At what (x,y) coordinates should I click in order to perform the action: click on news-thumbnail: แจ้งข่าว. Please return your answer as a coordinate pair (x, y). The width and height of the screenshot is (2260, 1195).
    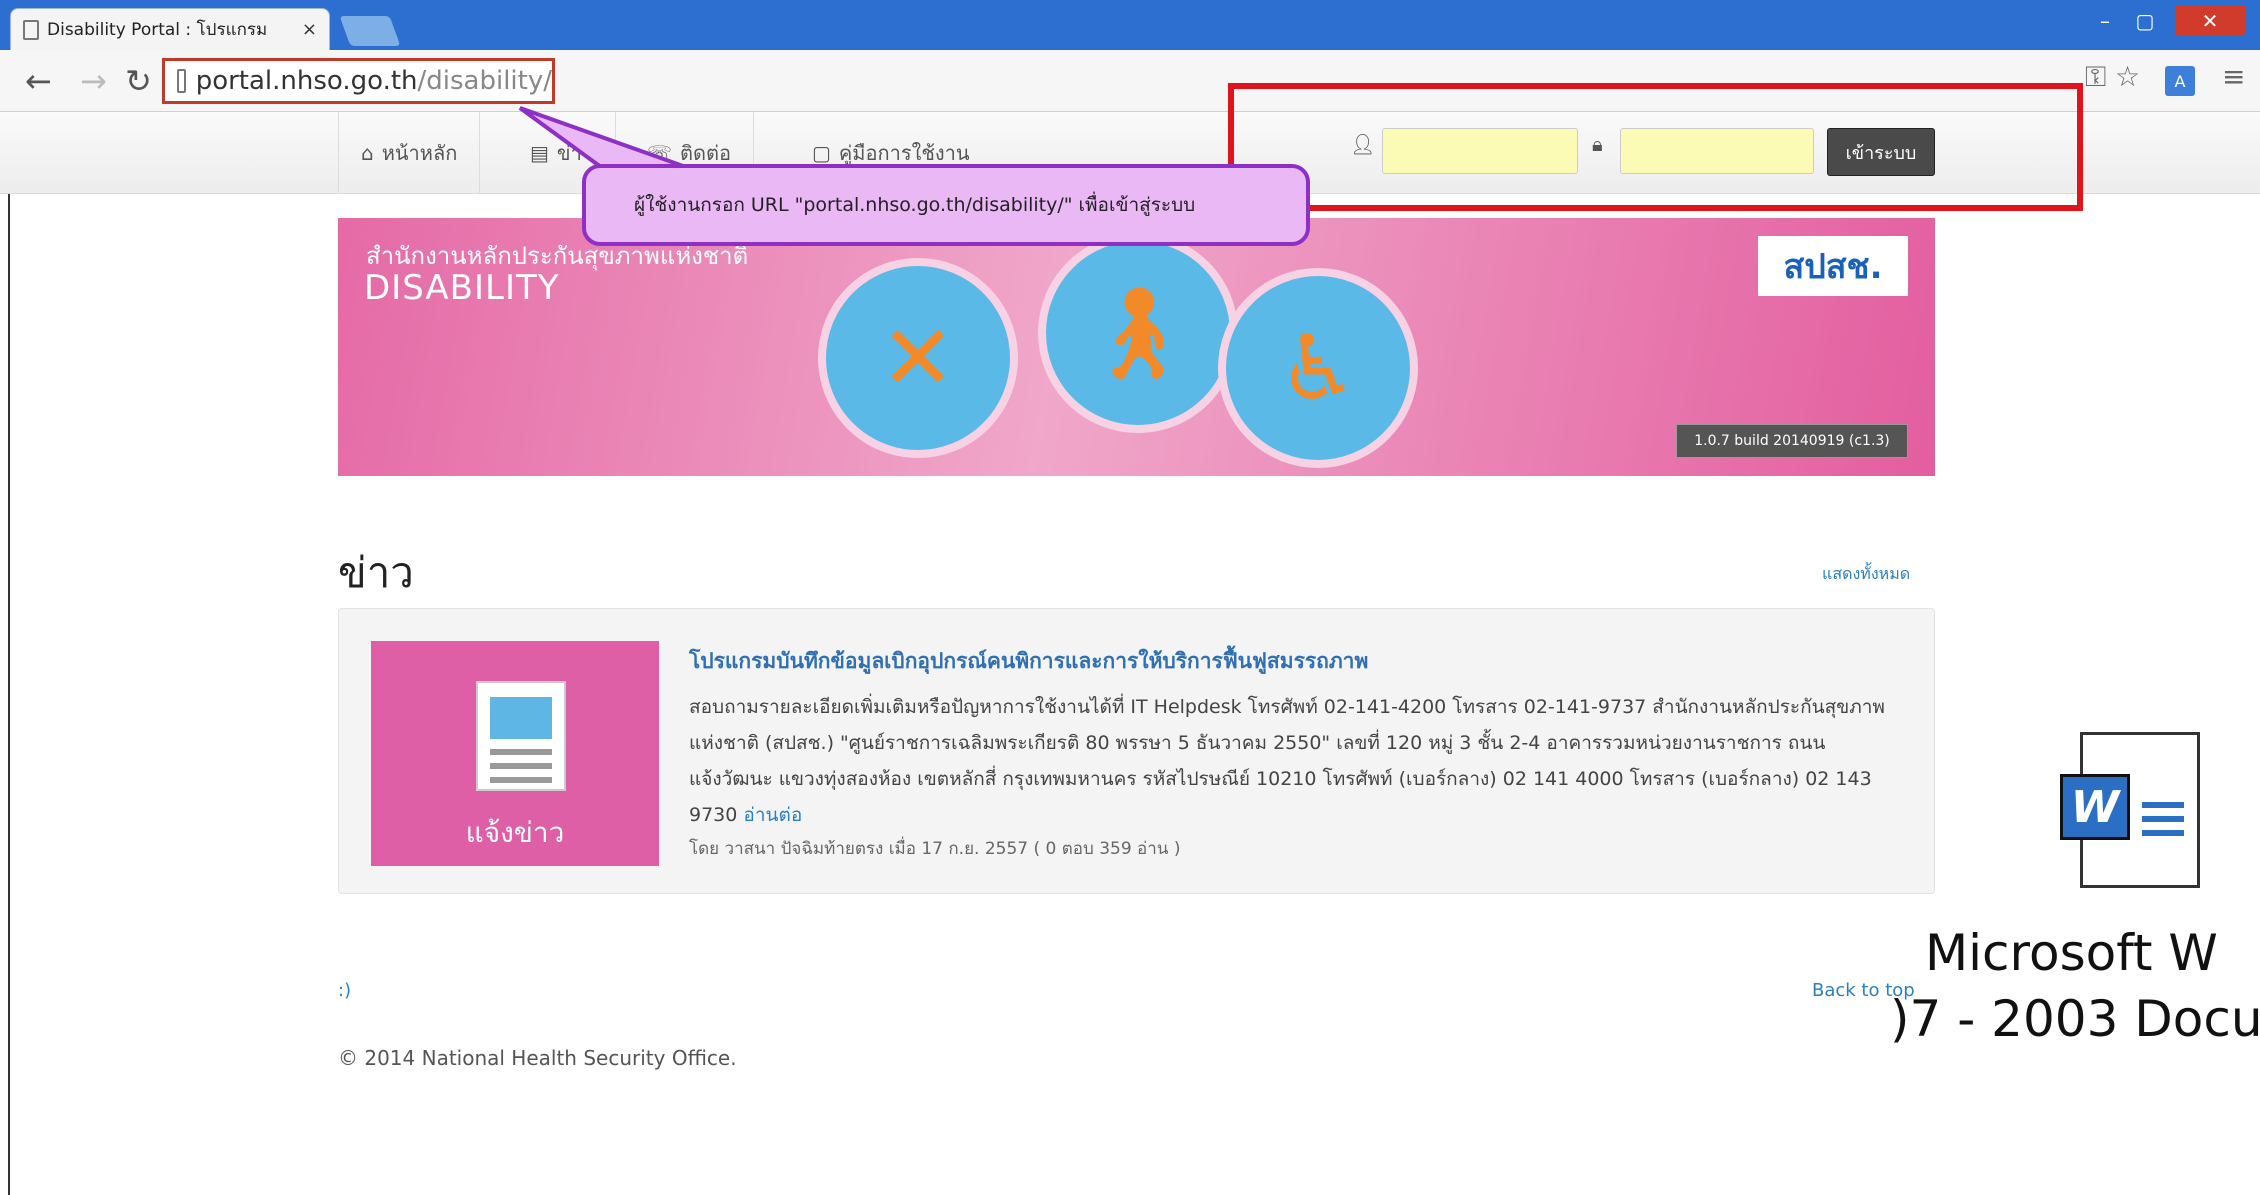
    Looking at the image, I should click on (515, 753).